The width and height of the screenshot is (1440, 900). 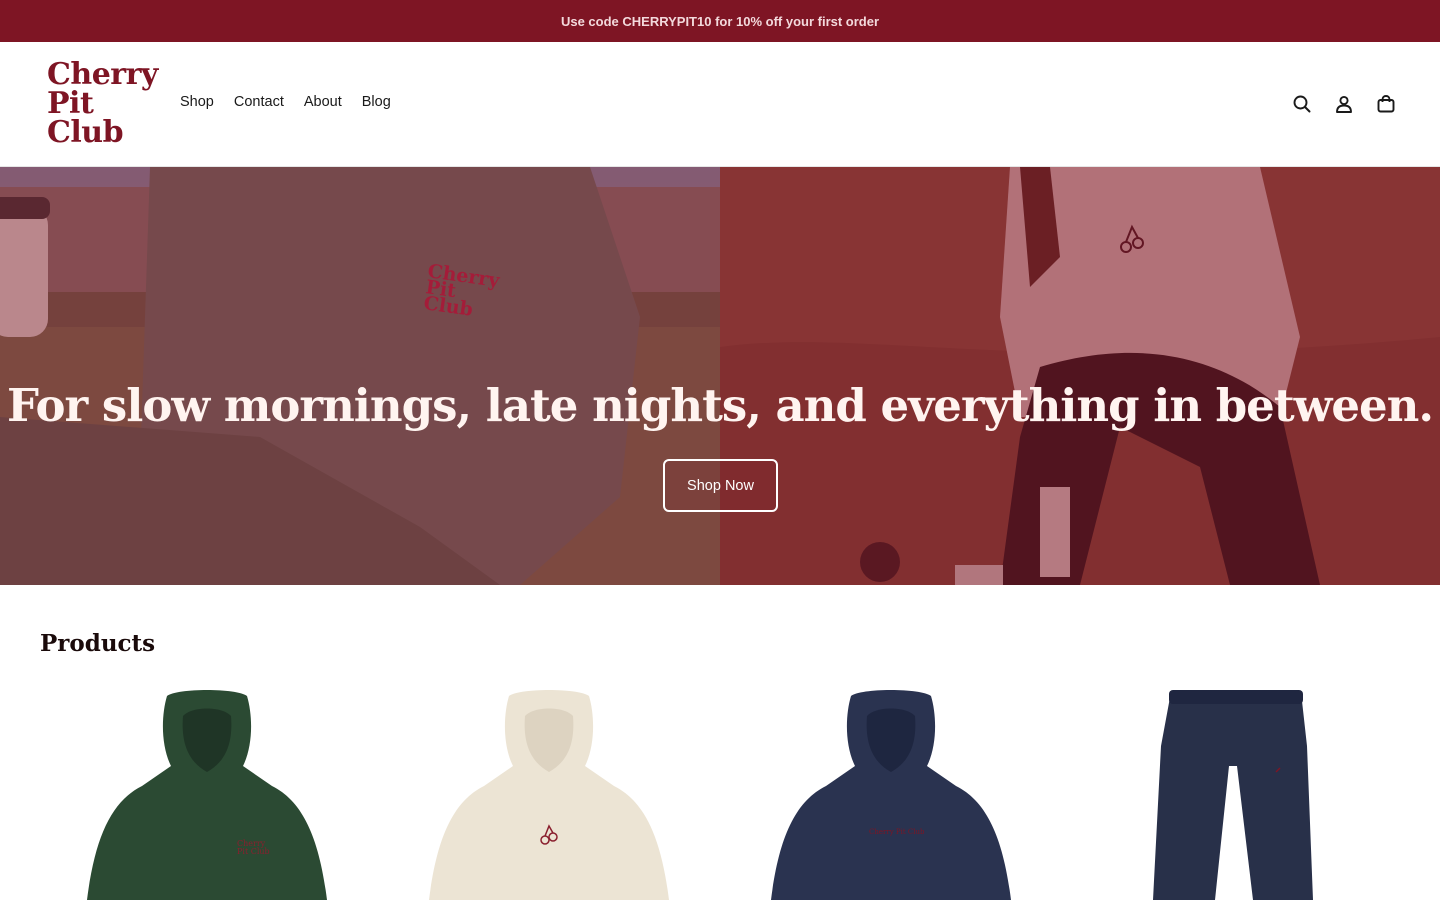 What do you see at coordinates (720, 104) in the screenshot?
I see `site-header: Cherry Pit Club Shop Contact About Blog` at bounding box center [720, 104].